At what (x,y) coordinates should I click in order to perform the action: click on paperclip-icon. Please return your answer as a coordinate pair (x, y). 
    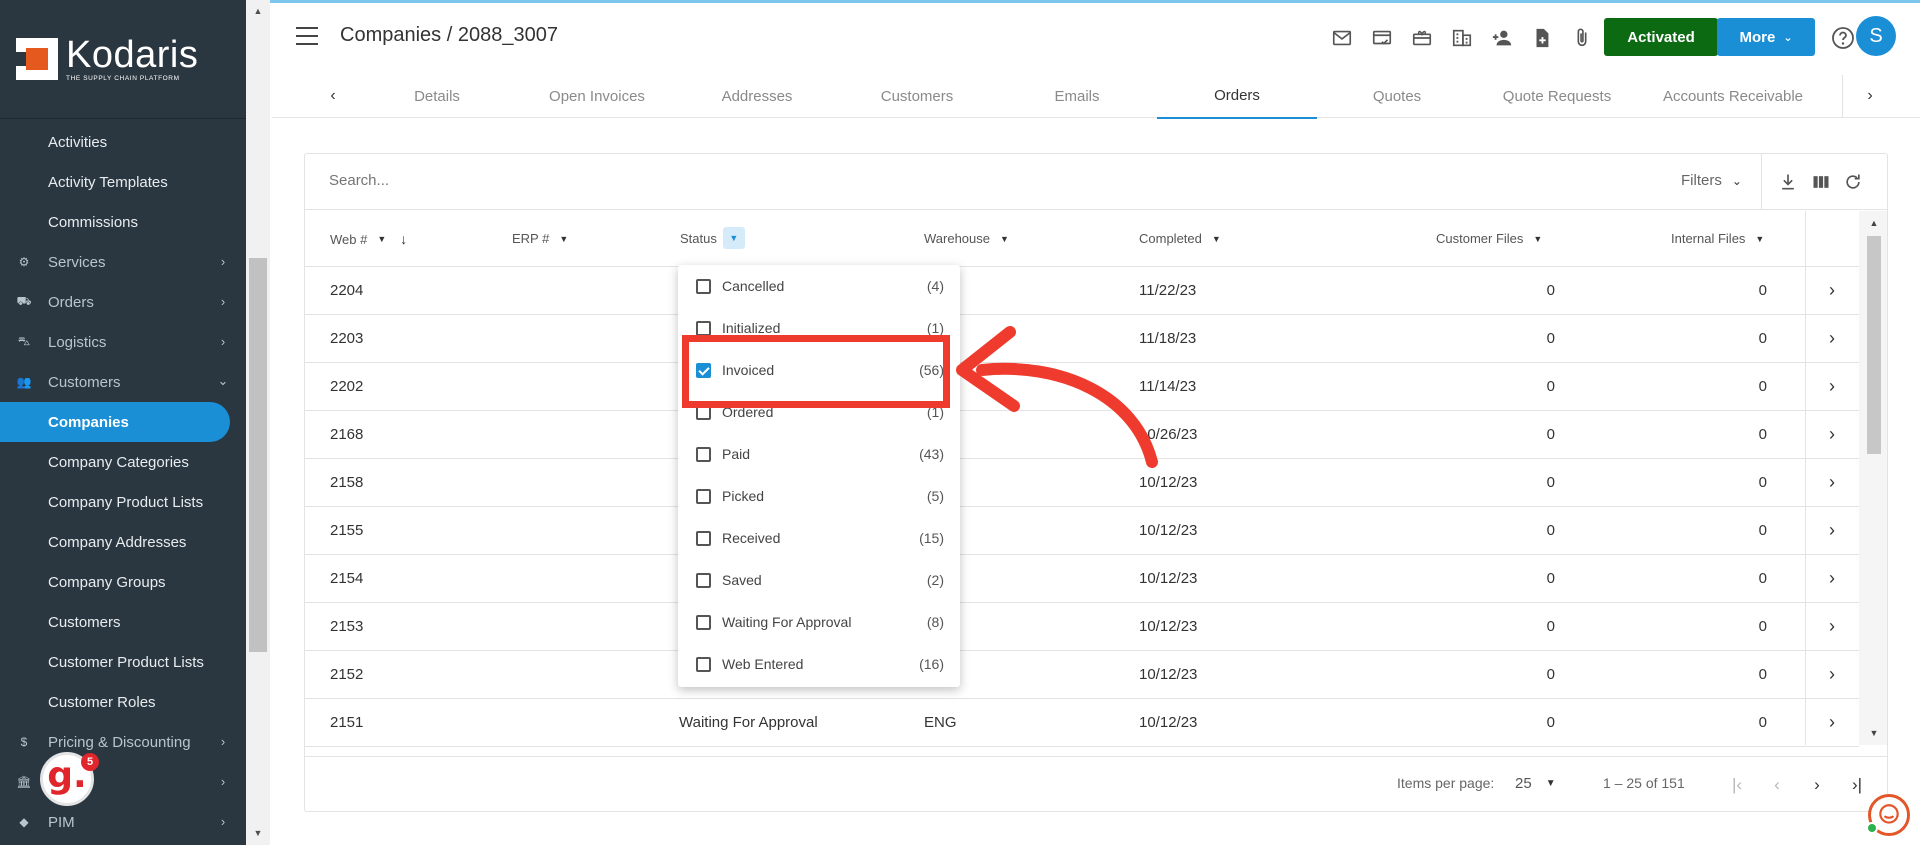
    Looking at the image, I should click on (1582, 38).